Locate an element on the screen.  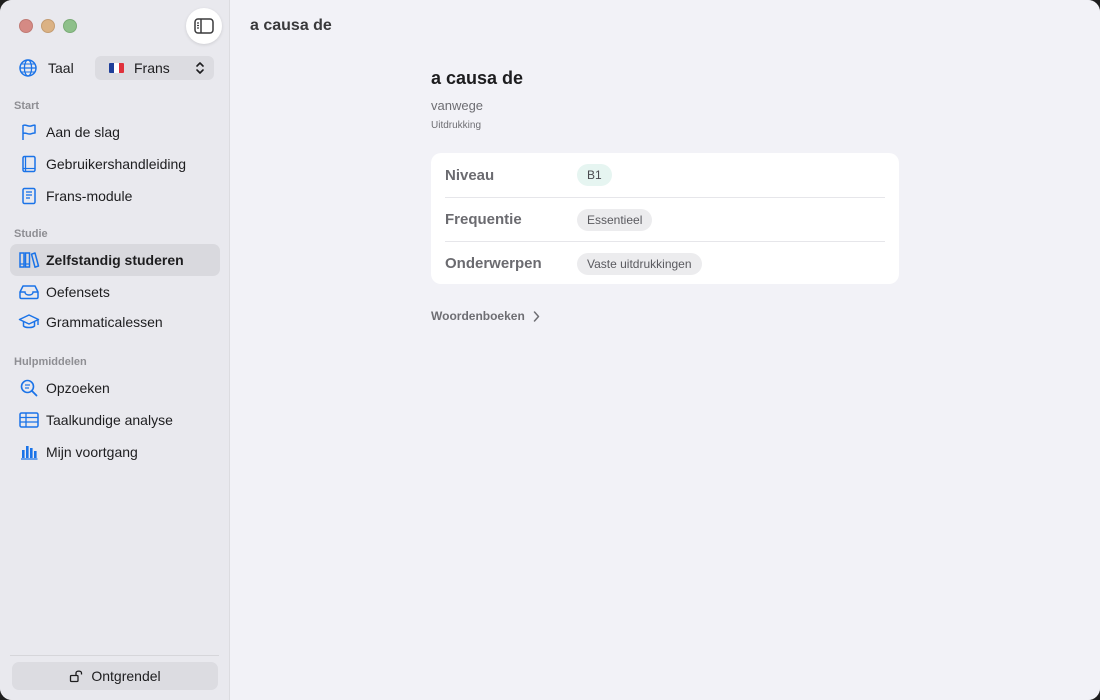
bar-chart-icon is located at coordinates (29, 452).